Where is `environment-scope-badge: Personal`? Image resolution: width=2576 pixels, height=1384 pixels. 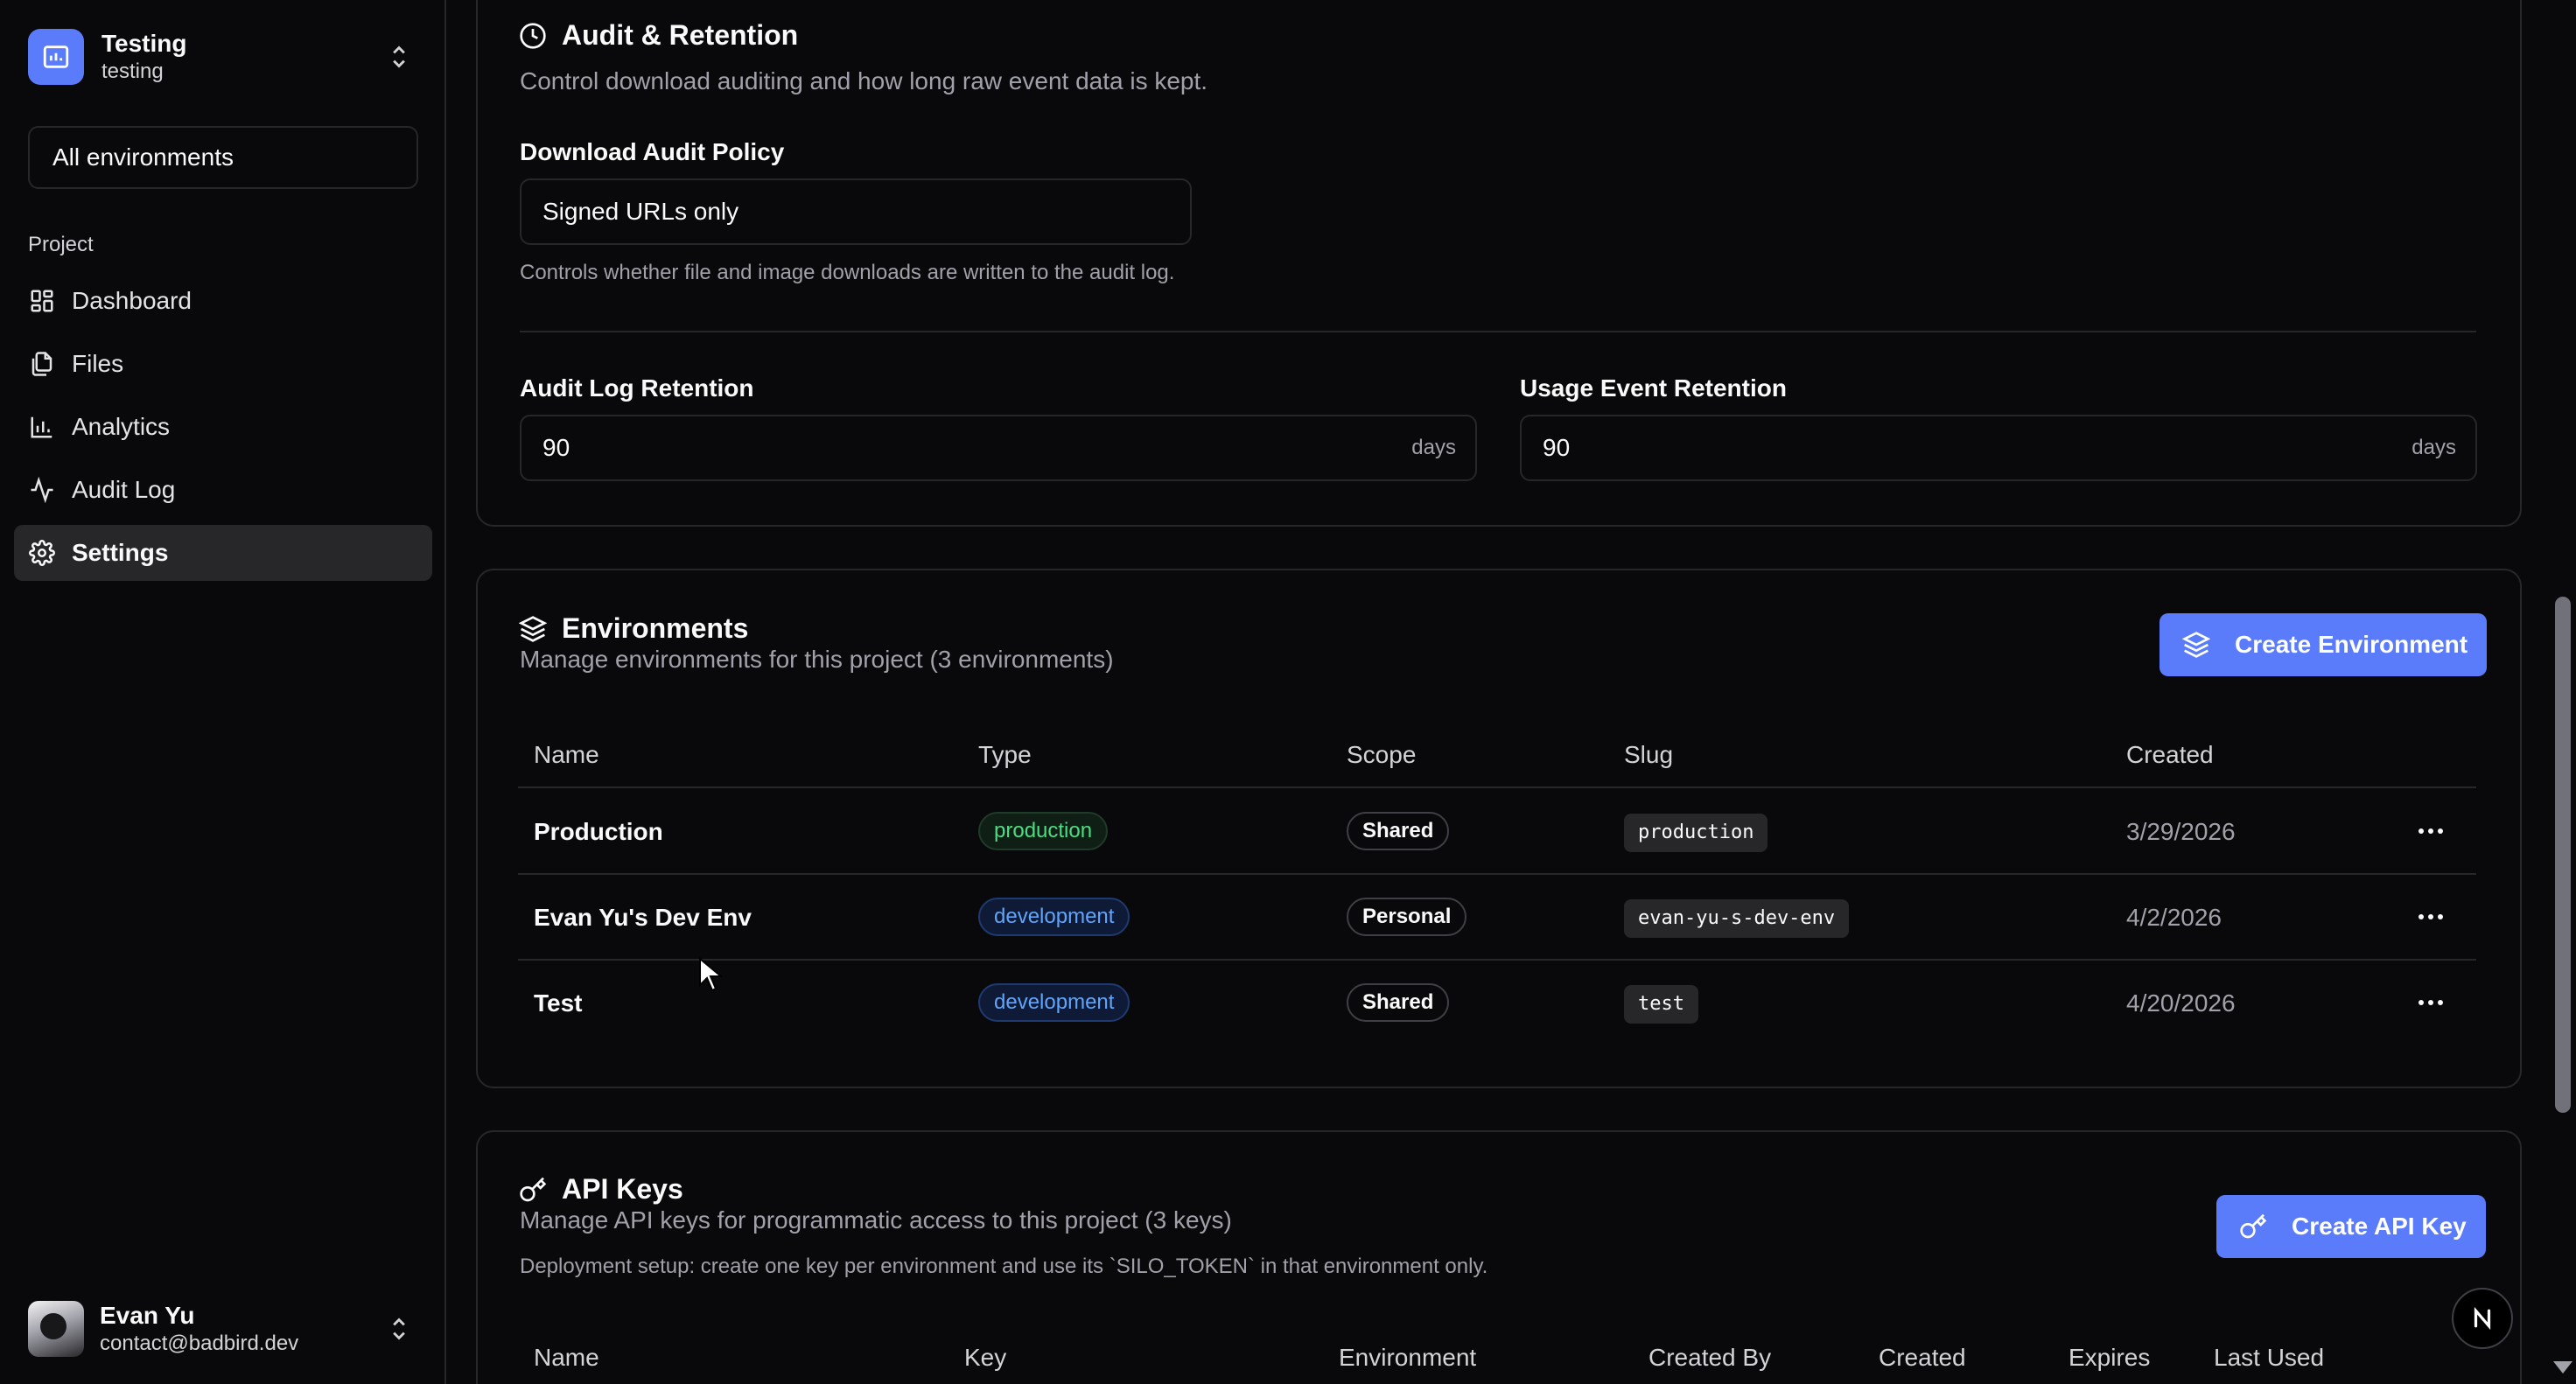
environment-scope-badge: Personal is located at coordinates (1407, 917).